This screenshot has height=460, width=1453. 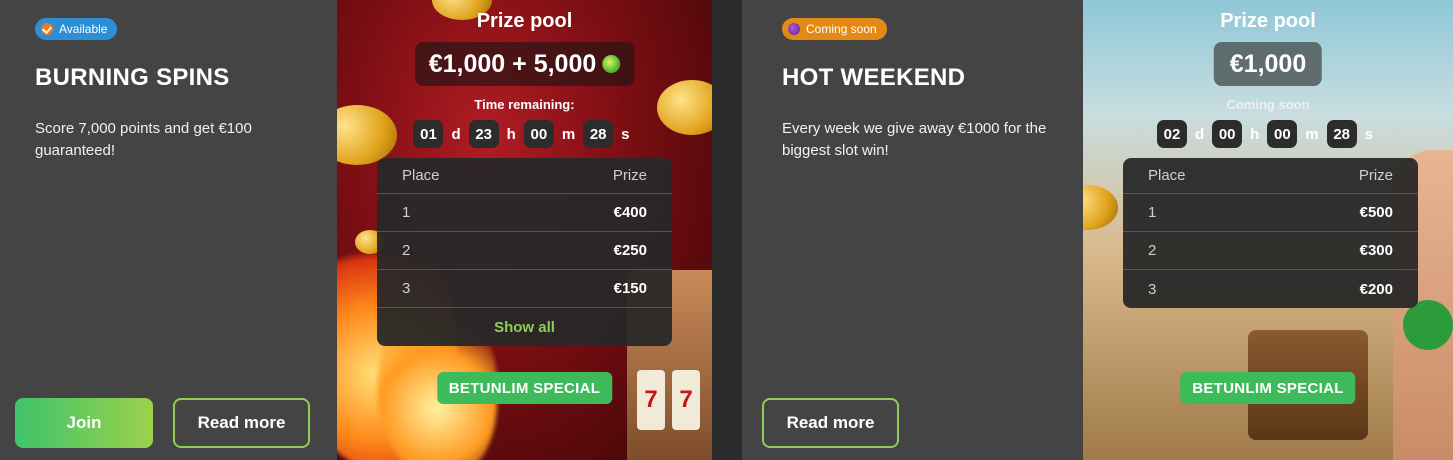 What do you see at coordinates (132, 77) in the screenshot?
I see `tournament-title: BURNING SPINS` at bounding box center [132, 77].